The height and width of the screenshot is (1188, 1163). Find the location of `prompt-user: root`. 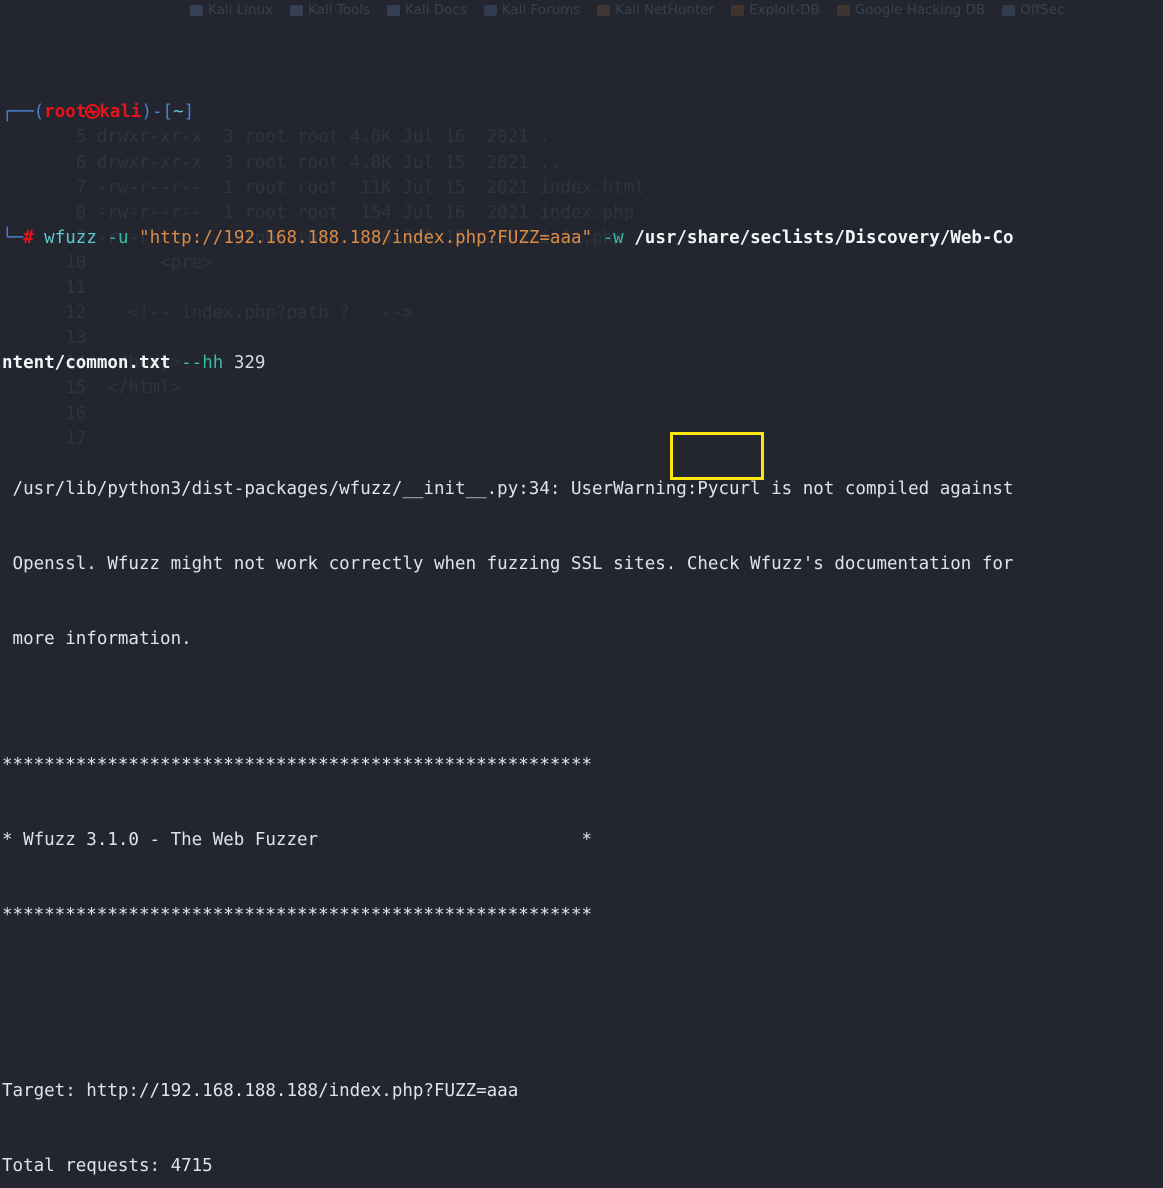

prompt-user: root is located at coordinates (65, 112).